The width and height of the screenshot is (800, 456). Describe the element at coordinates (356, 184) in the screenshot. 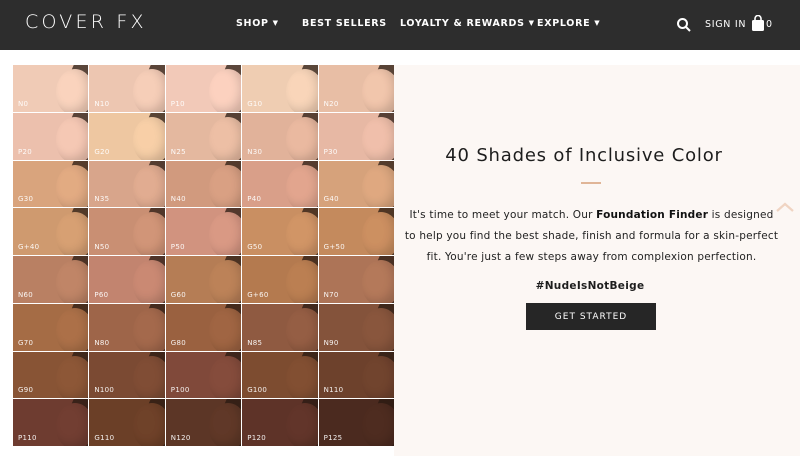

I see `shade-tile: G40` at that location.